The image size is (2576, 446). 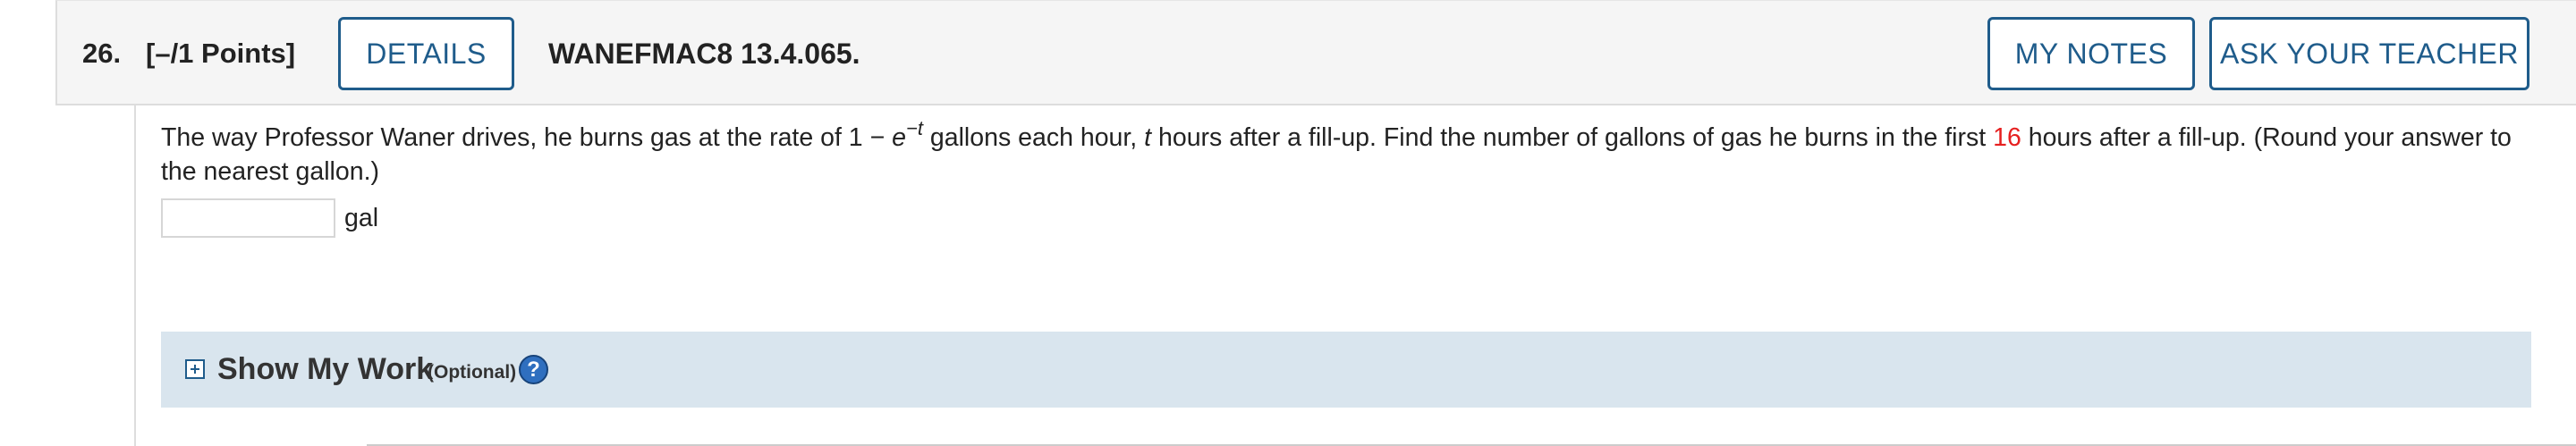 What do you see at coordinates (426, 53) in the screenshot?
I see `details-button: DETAILS` at bounding box center [426, 53].